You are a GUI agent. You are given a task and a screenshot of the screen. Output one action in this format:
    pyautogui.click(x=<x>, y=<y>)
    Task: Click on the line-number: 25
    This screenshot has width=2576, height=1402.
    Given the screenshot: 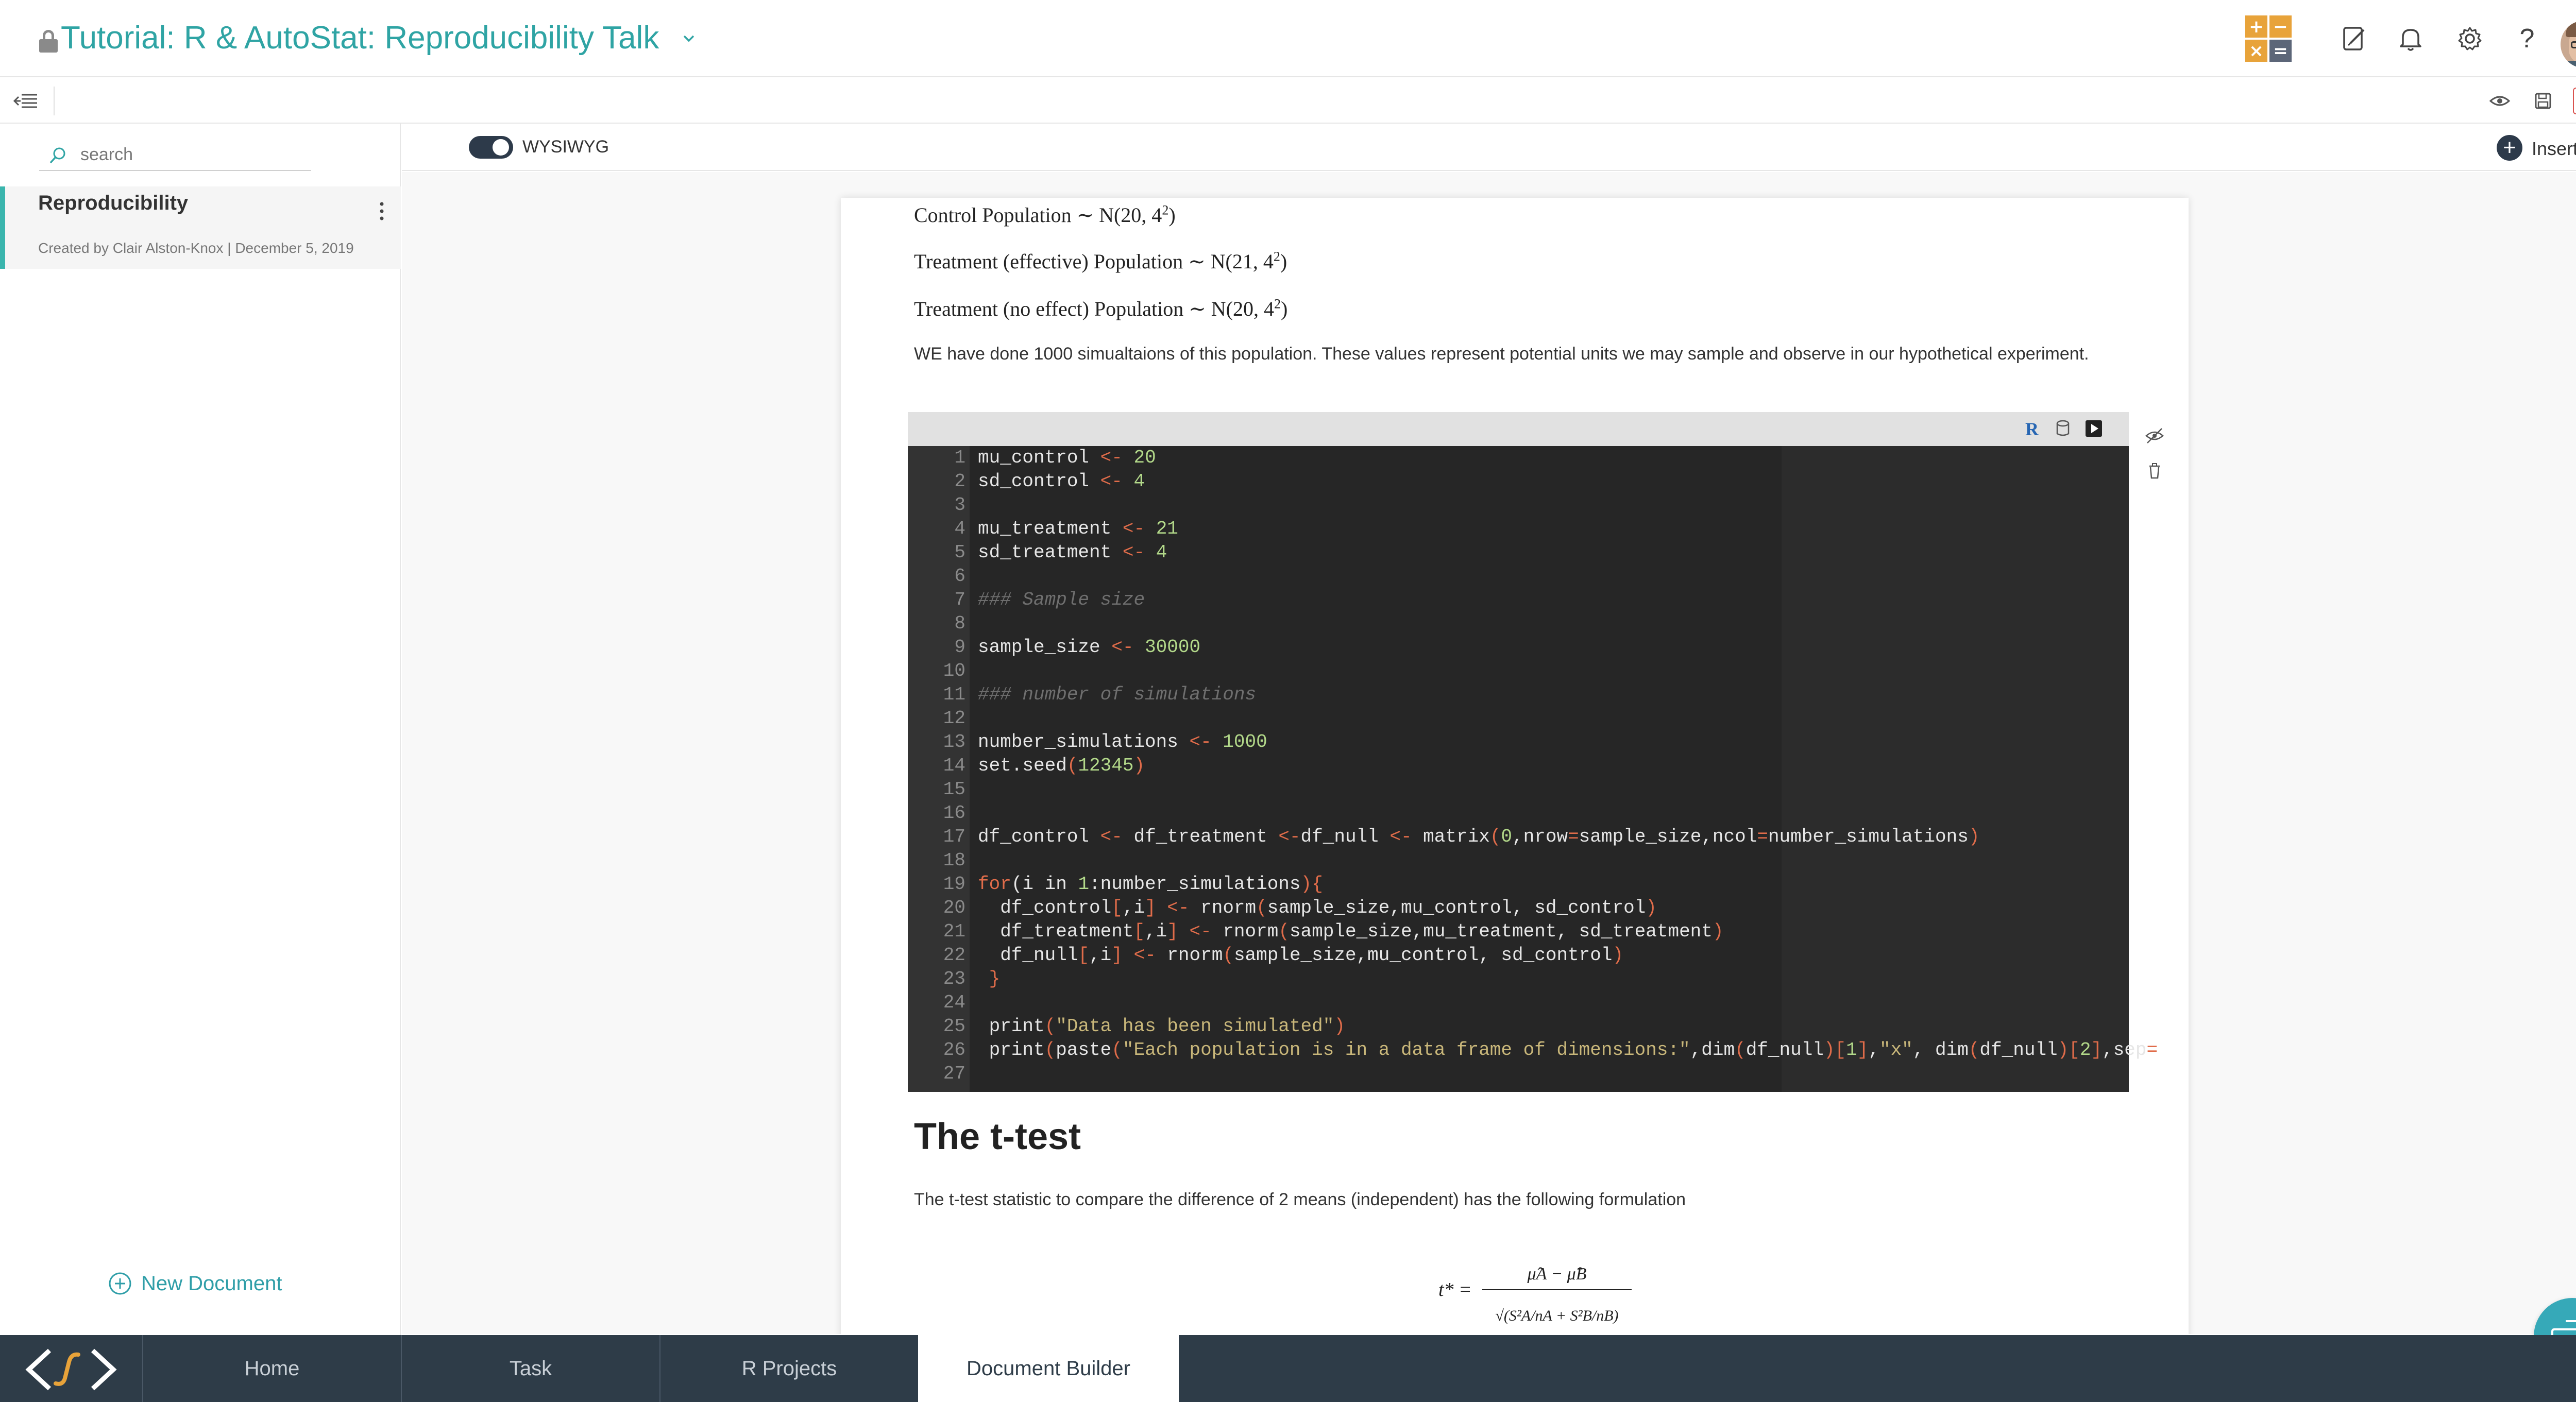 What is the action you would take?
    pyautogui.click(x=954, y=1026)
    